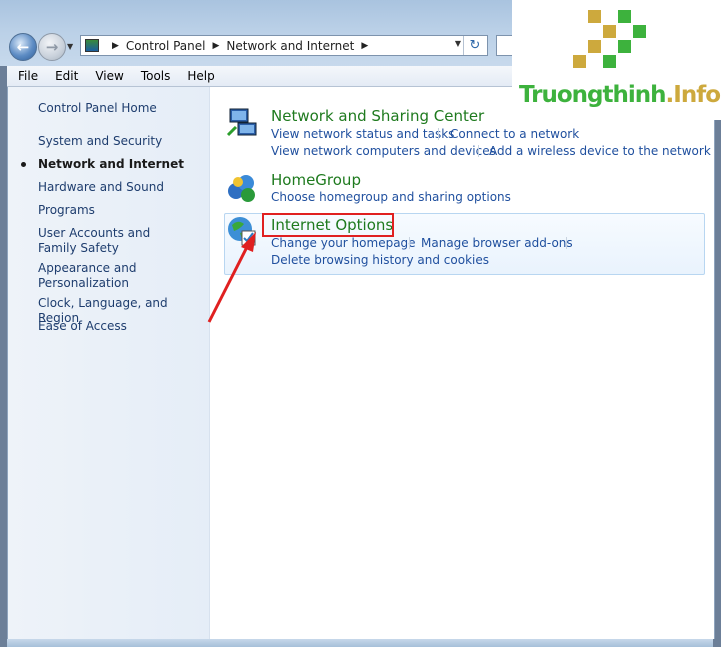 The width and height of the screenshot is (721, 647). I want to click on arrow-left-icon: ←, so click(23, 47).